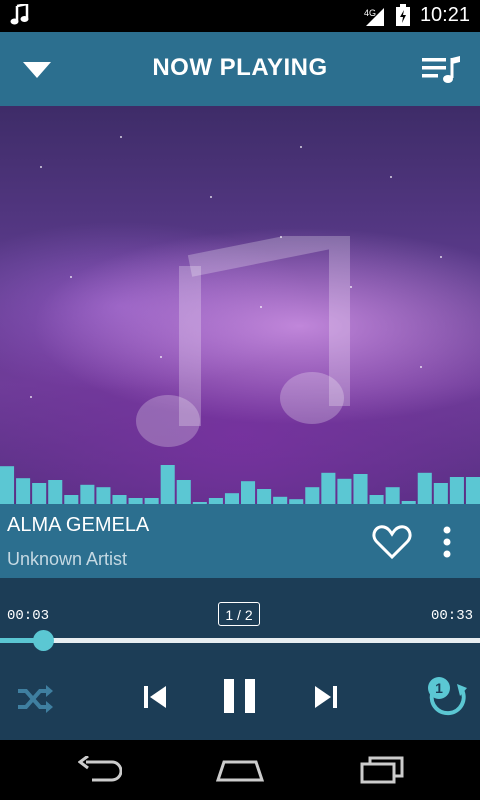 The width and height of the screenshot is (480, 800). Describe the element at coordinates (28, 616) in the screenshot. I see `elapsed-time: 00:03` at that location.